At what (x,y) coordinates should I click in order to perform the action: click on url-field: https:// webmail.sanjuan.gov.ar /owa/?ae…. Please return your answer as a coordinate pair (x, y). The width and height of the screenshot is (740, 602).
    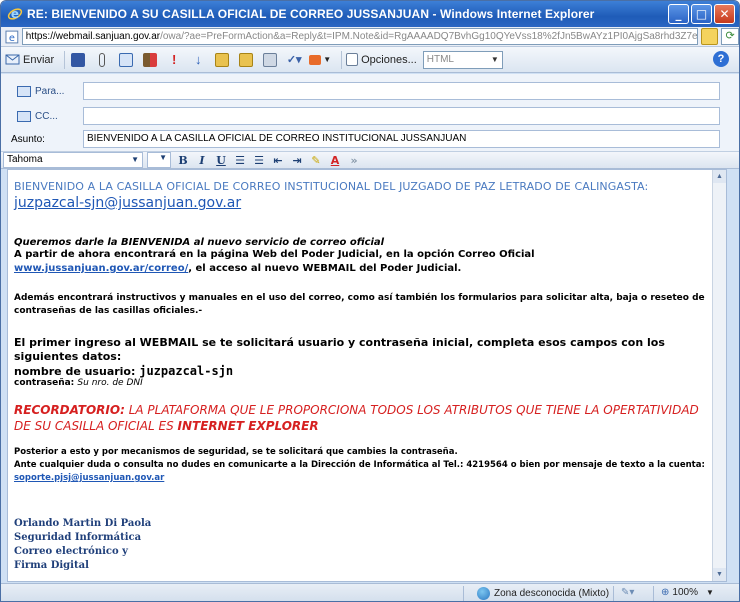
    Looking at the image, I should click on (359, 36).